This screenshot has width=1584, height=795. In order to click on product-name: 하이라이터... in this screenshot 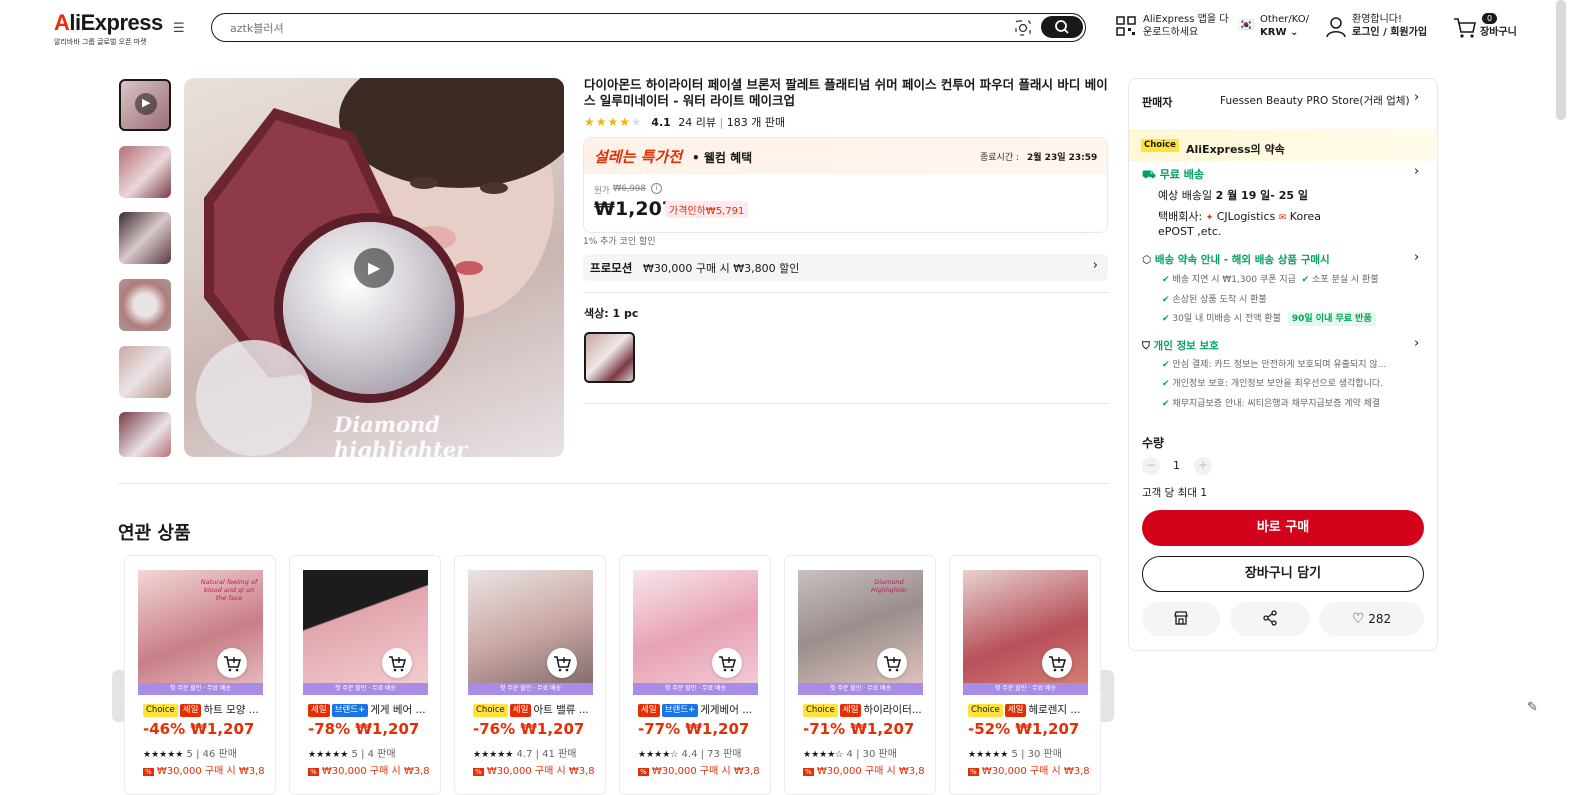, I will do `click(892, 710)`.